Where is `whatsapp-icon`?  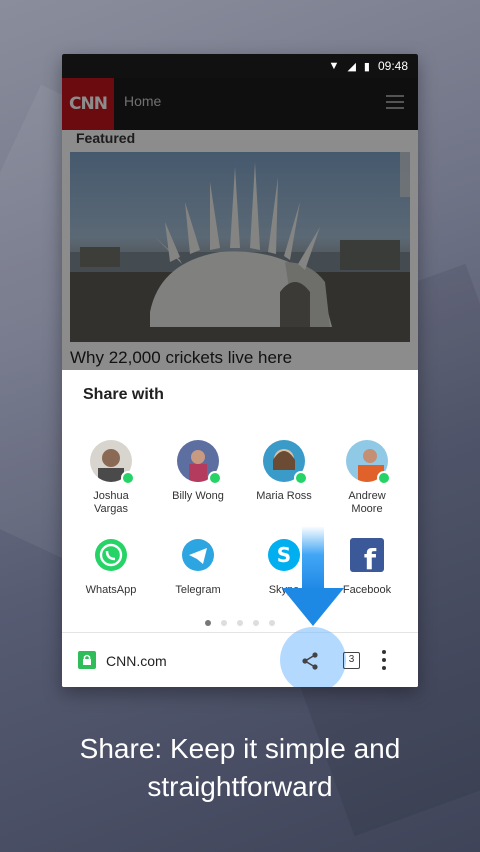 whatsapp-icon is located at coordinates (111, 555).